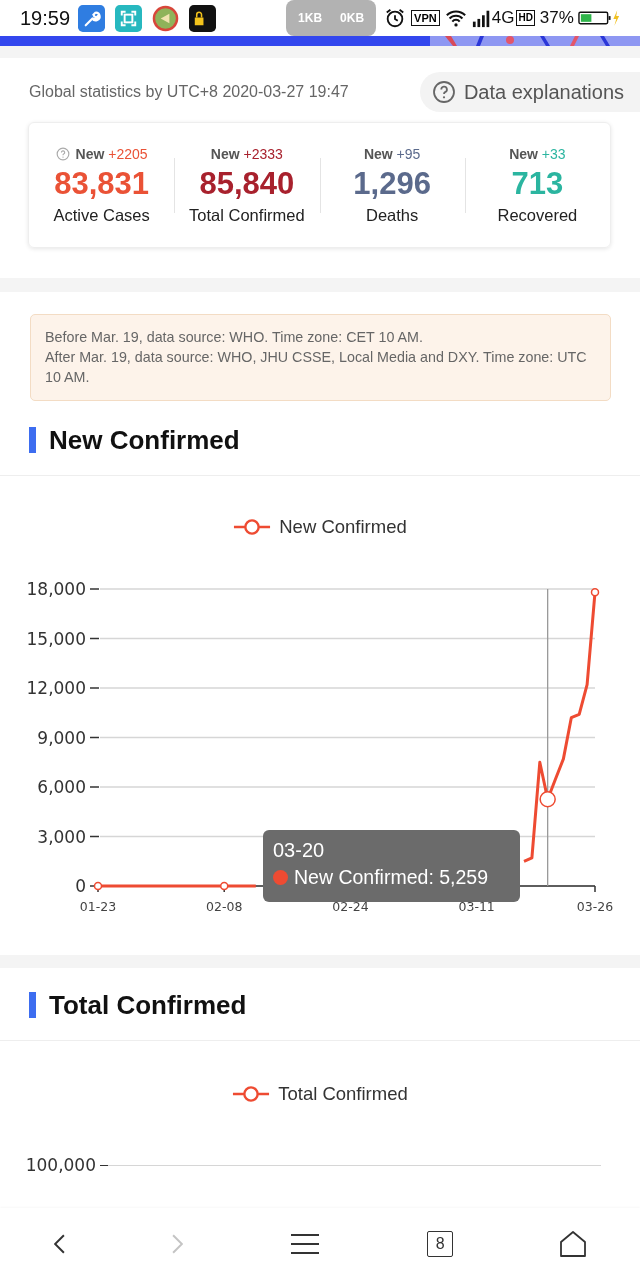  Describe the element at coordinates (98, 906) in the screenshot. I see `x-axis-label: 01-23` at that location.